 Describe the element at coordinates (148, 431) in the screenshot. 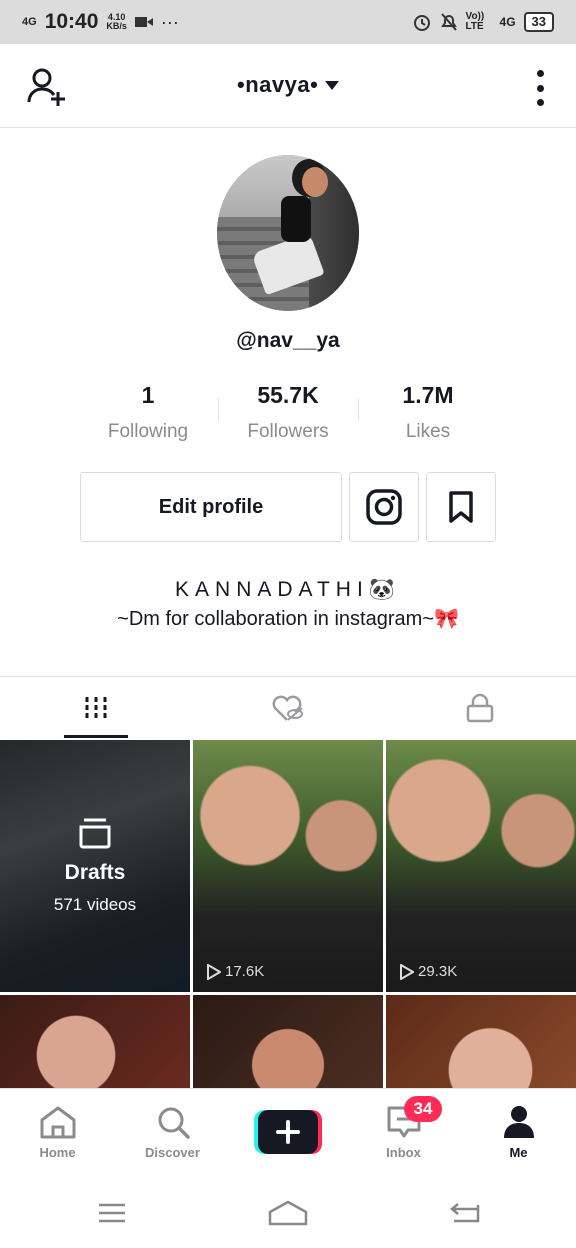

I see `stat-label: Following` at that location.